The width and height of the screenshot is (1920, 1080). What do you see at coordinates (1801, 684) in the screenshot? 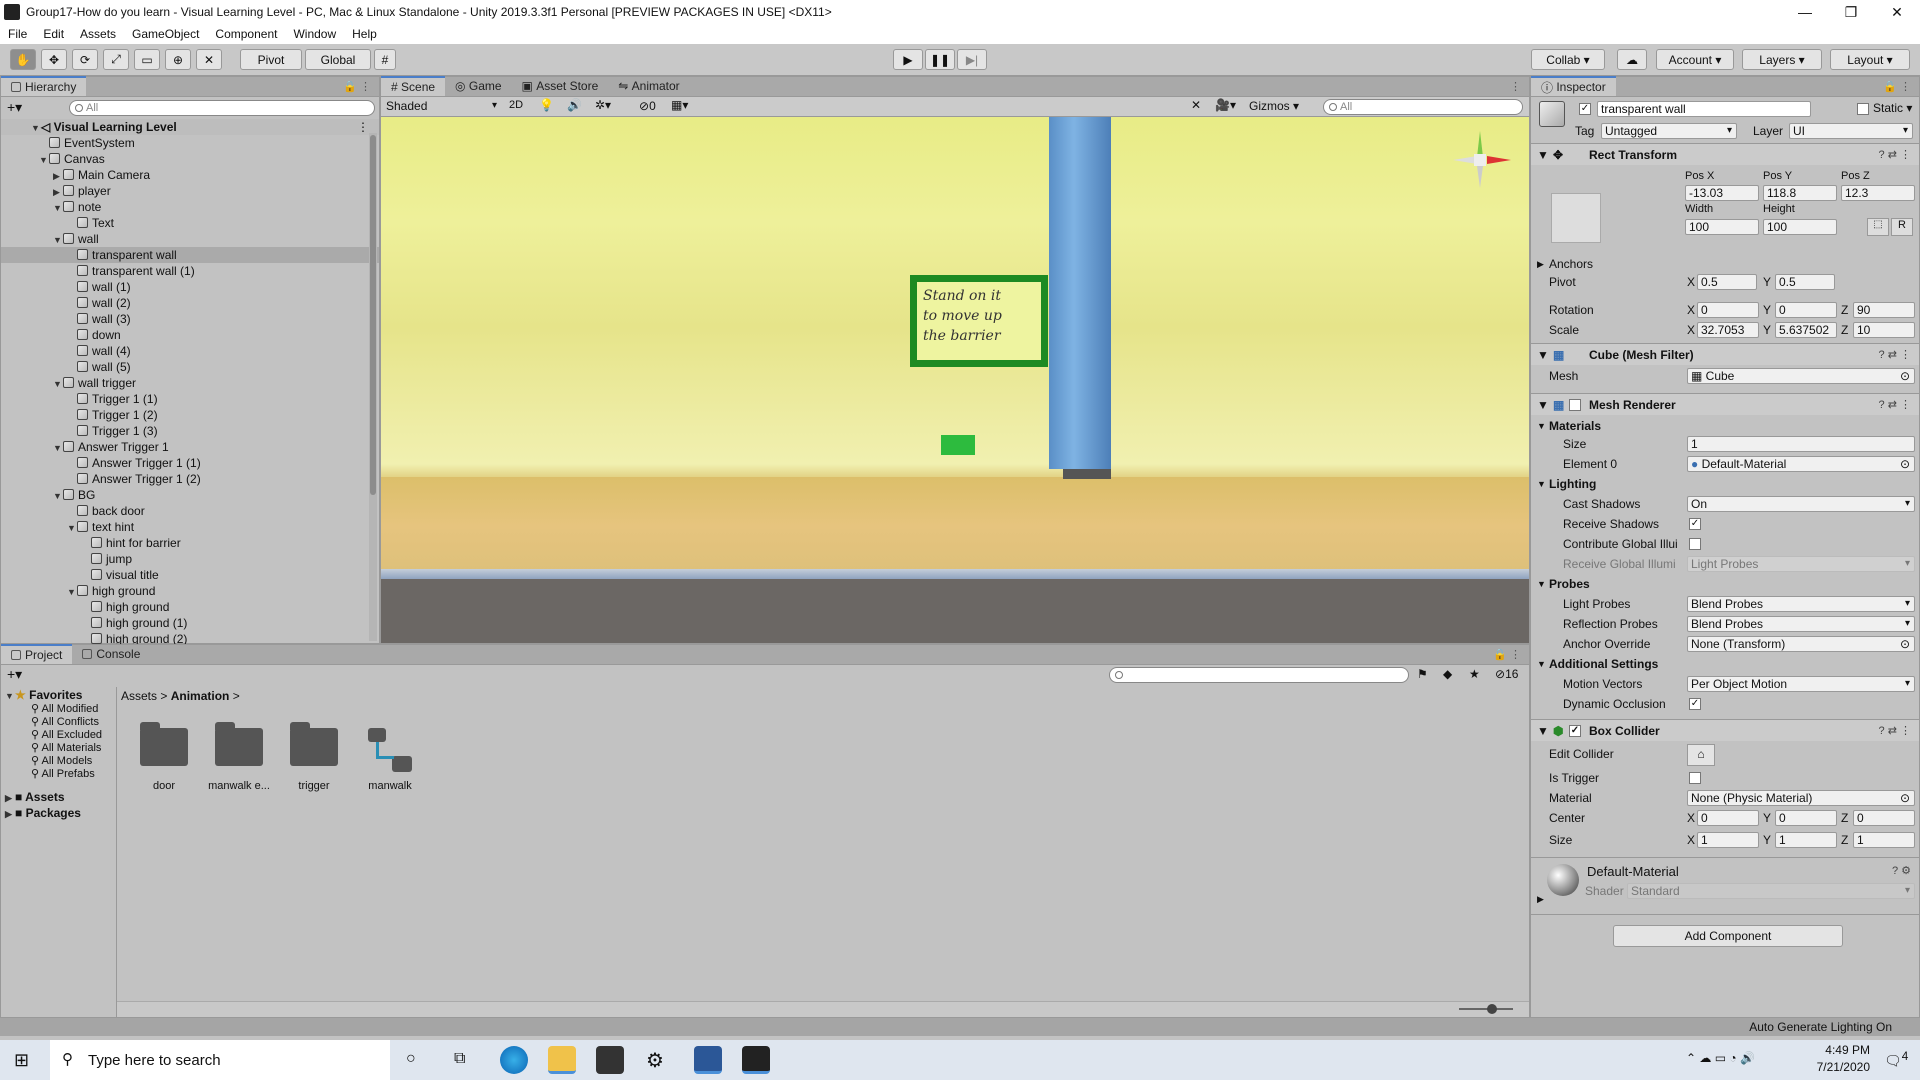
I see `motion-vectors-dropdown: Per Object Motion` at bounding box center [1801, 684].